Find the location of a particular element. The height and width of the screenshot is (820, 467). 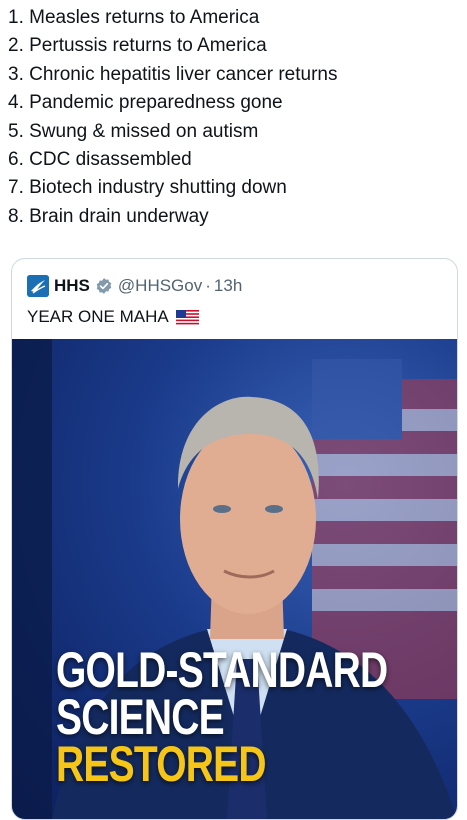

quoted-tweet-body: YEAR ONE MAHA is located at coordinates (98, 316).